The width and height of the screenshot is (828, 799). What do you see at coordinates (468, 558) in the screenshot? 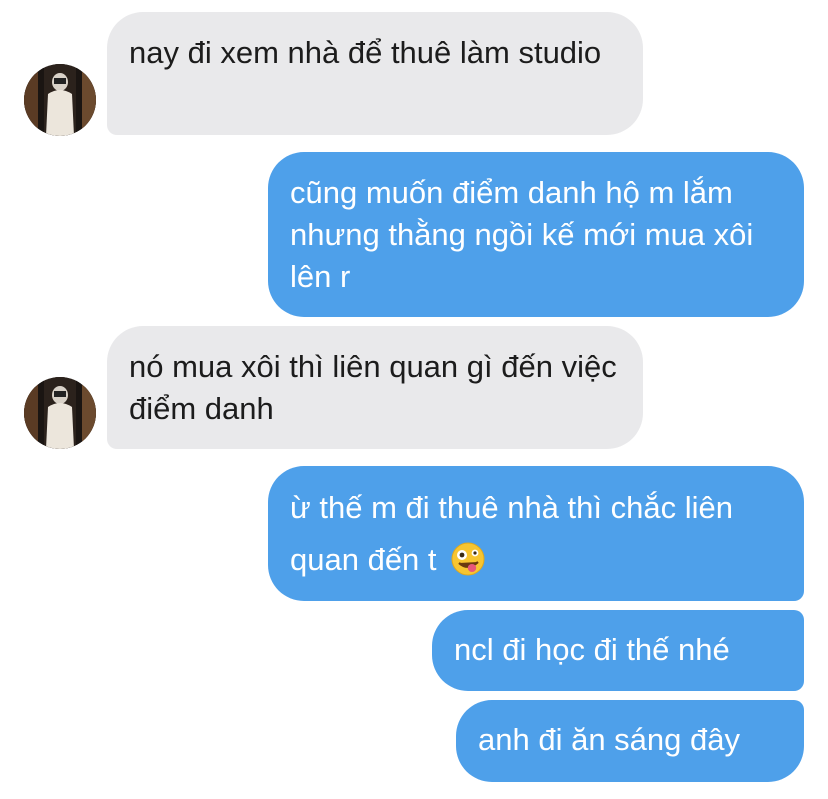
I see `zany-face-emoji` at bounding box center [468, 558].